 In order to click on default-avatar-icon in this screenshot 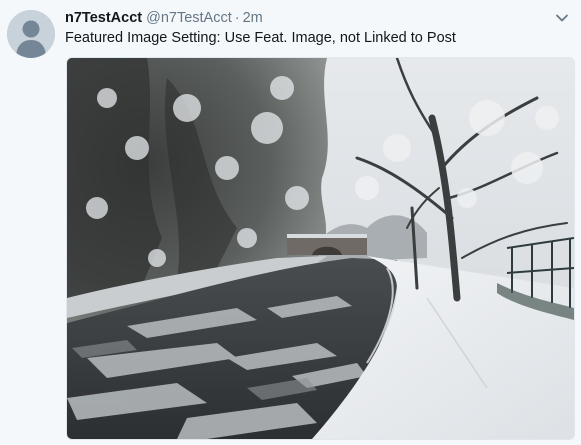, I will do `click(31, 34)`.